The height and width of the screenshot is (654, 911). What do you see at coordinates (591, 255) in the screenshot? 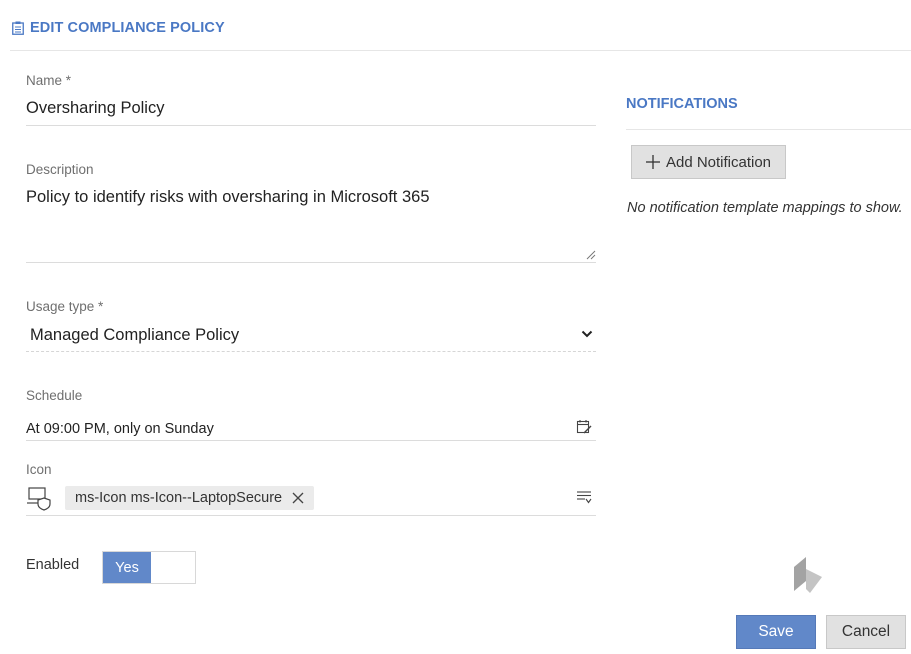
I see `resize-grip-icon` at bounding box center [591, 255].